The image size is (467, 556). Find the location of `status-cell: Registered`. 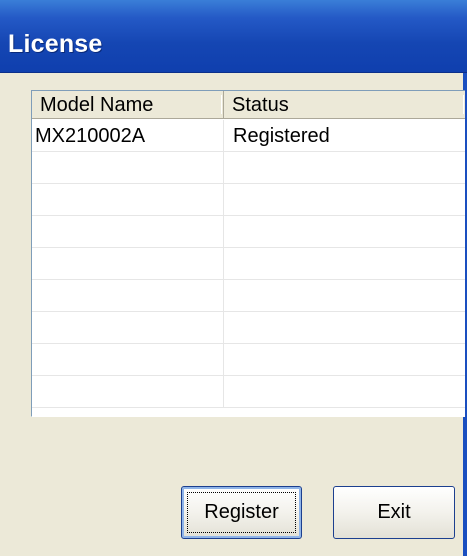

status-cell: Registered is located at coordinates (281, 136).